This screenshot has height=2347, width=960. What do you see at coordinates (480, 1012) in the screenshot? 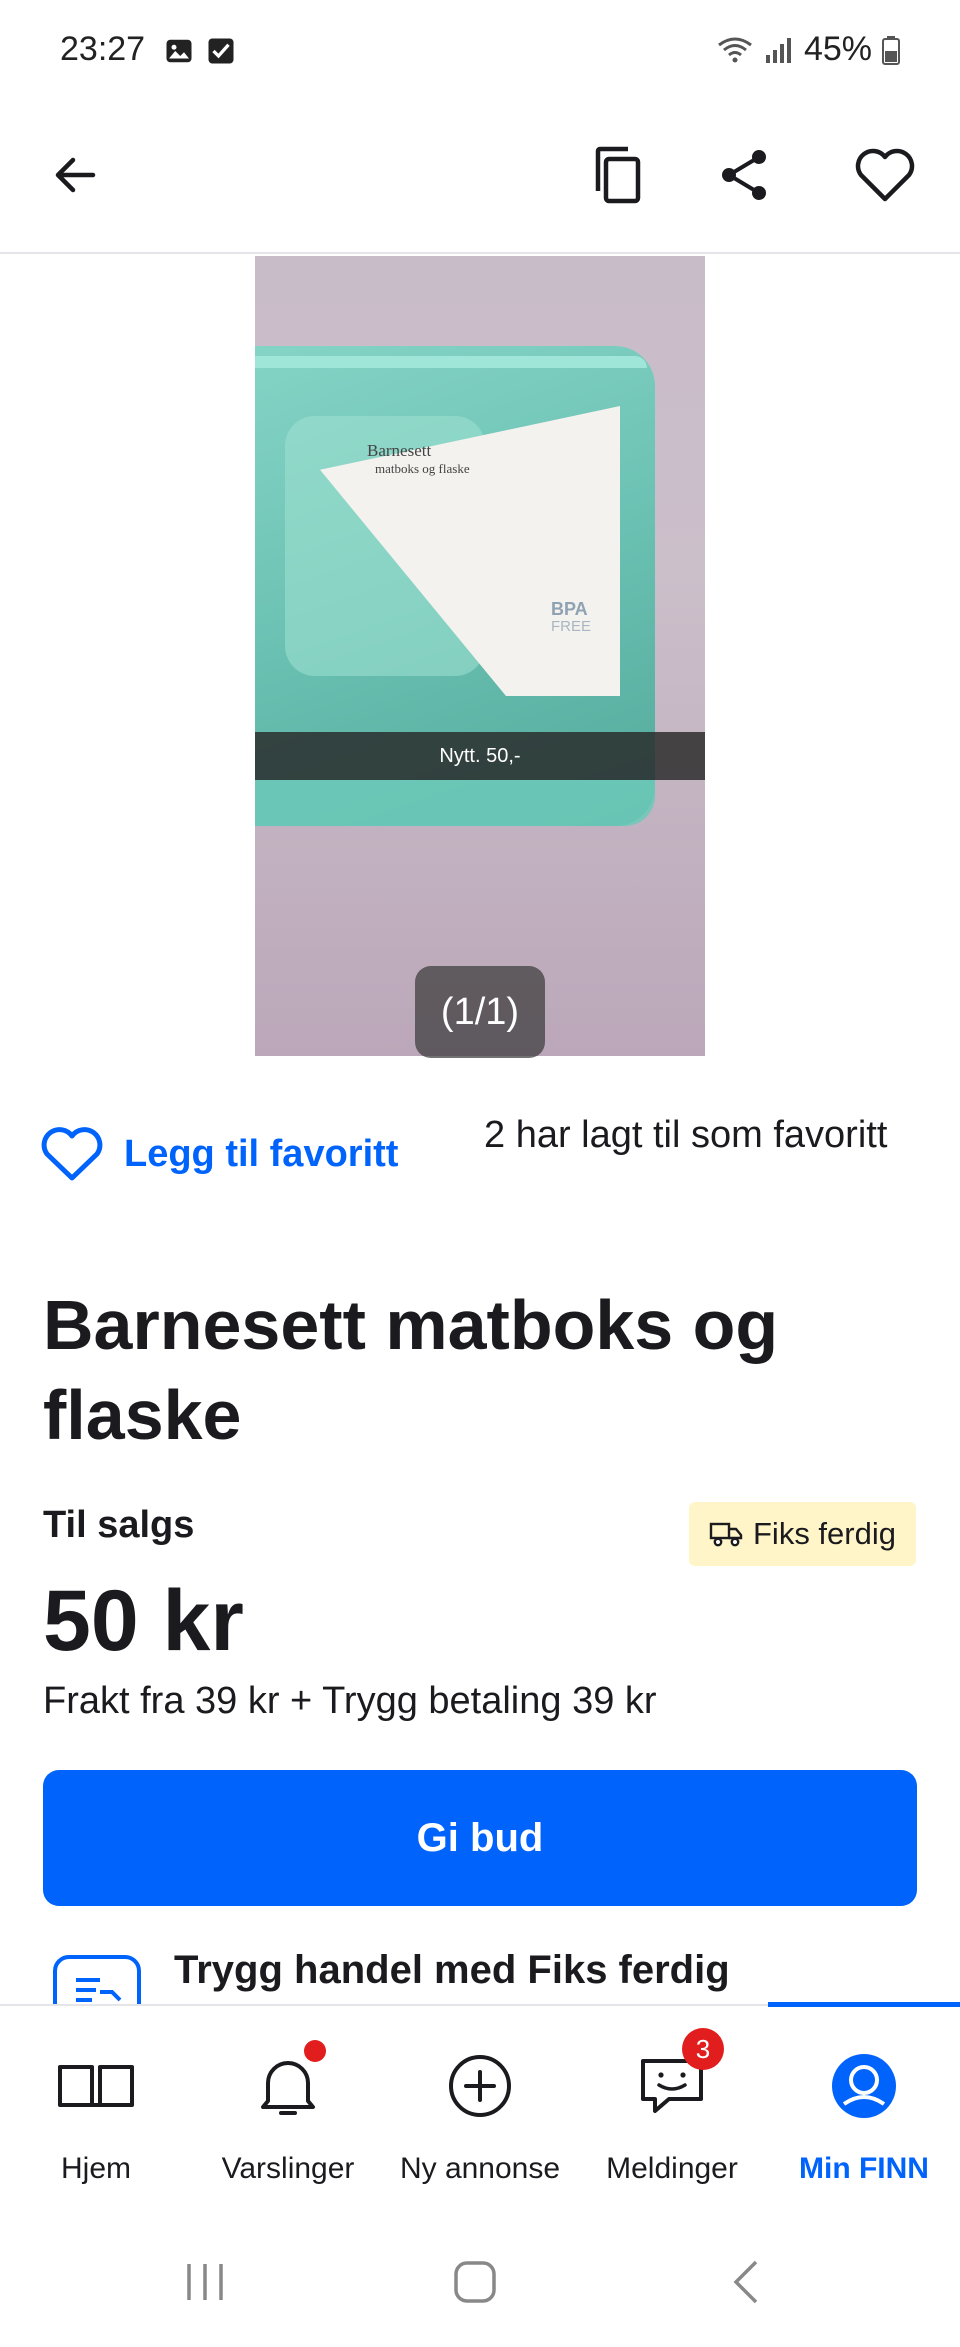
I see `image-counter: (1/1)` at bounding box center [480, 1012].